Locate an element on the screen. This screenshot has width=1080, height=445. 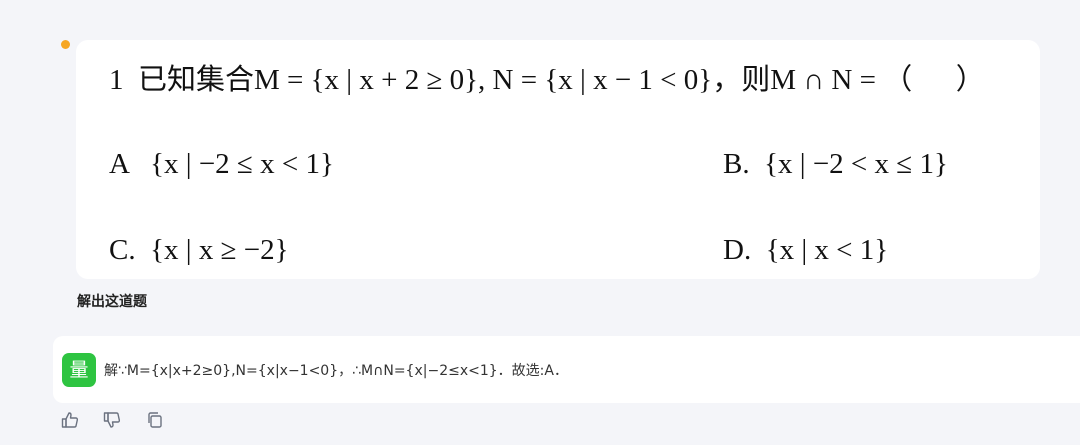
copy-icon is located at coordinates (155, 420).